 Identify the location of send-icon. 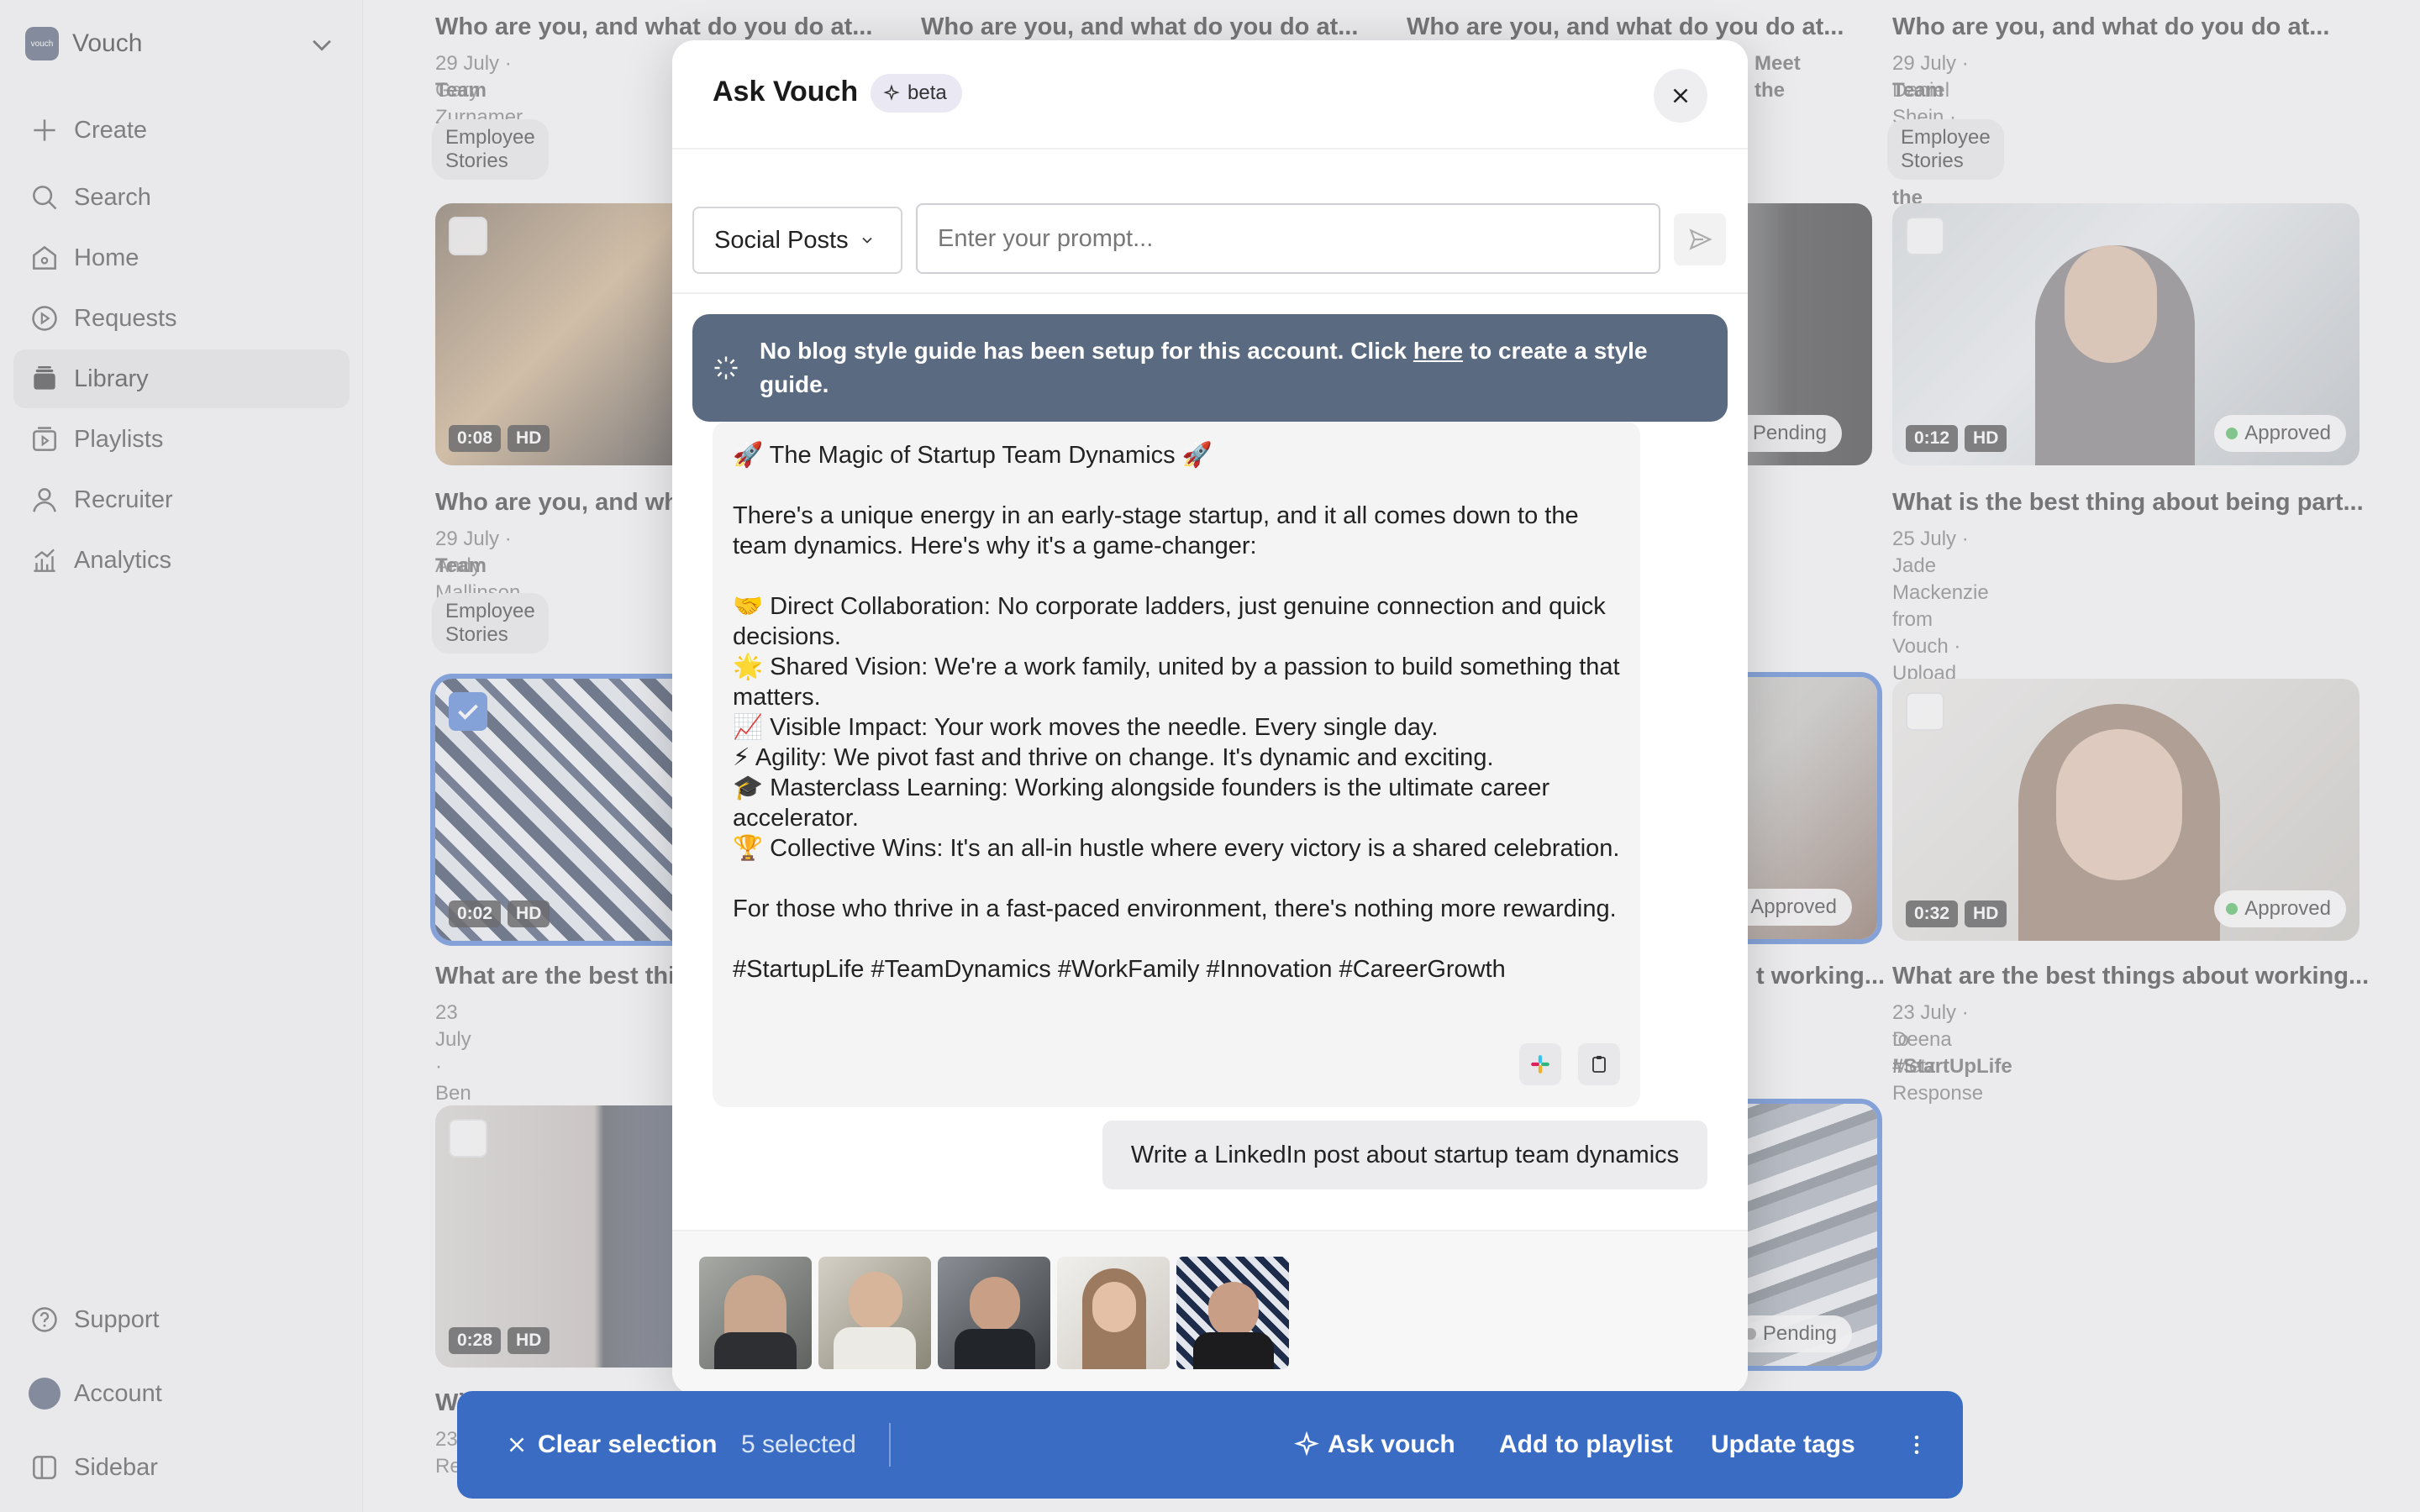
(1700, 239).